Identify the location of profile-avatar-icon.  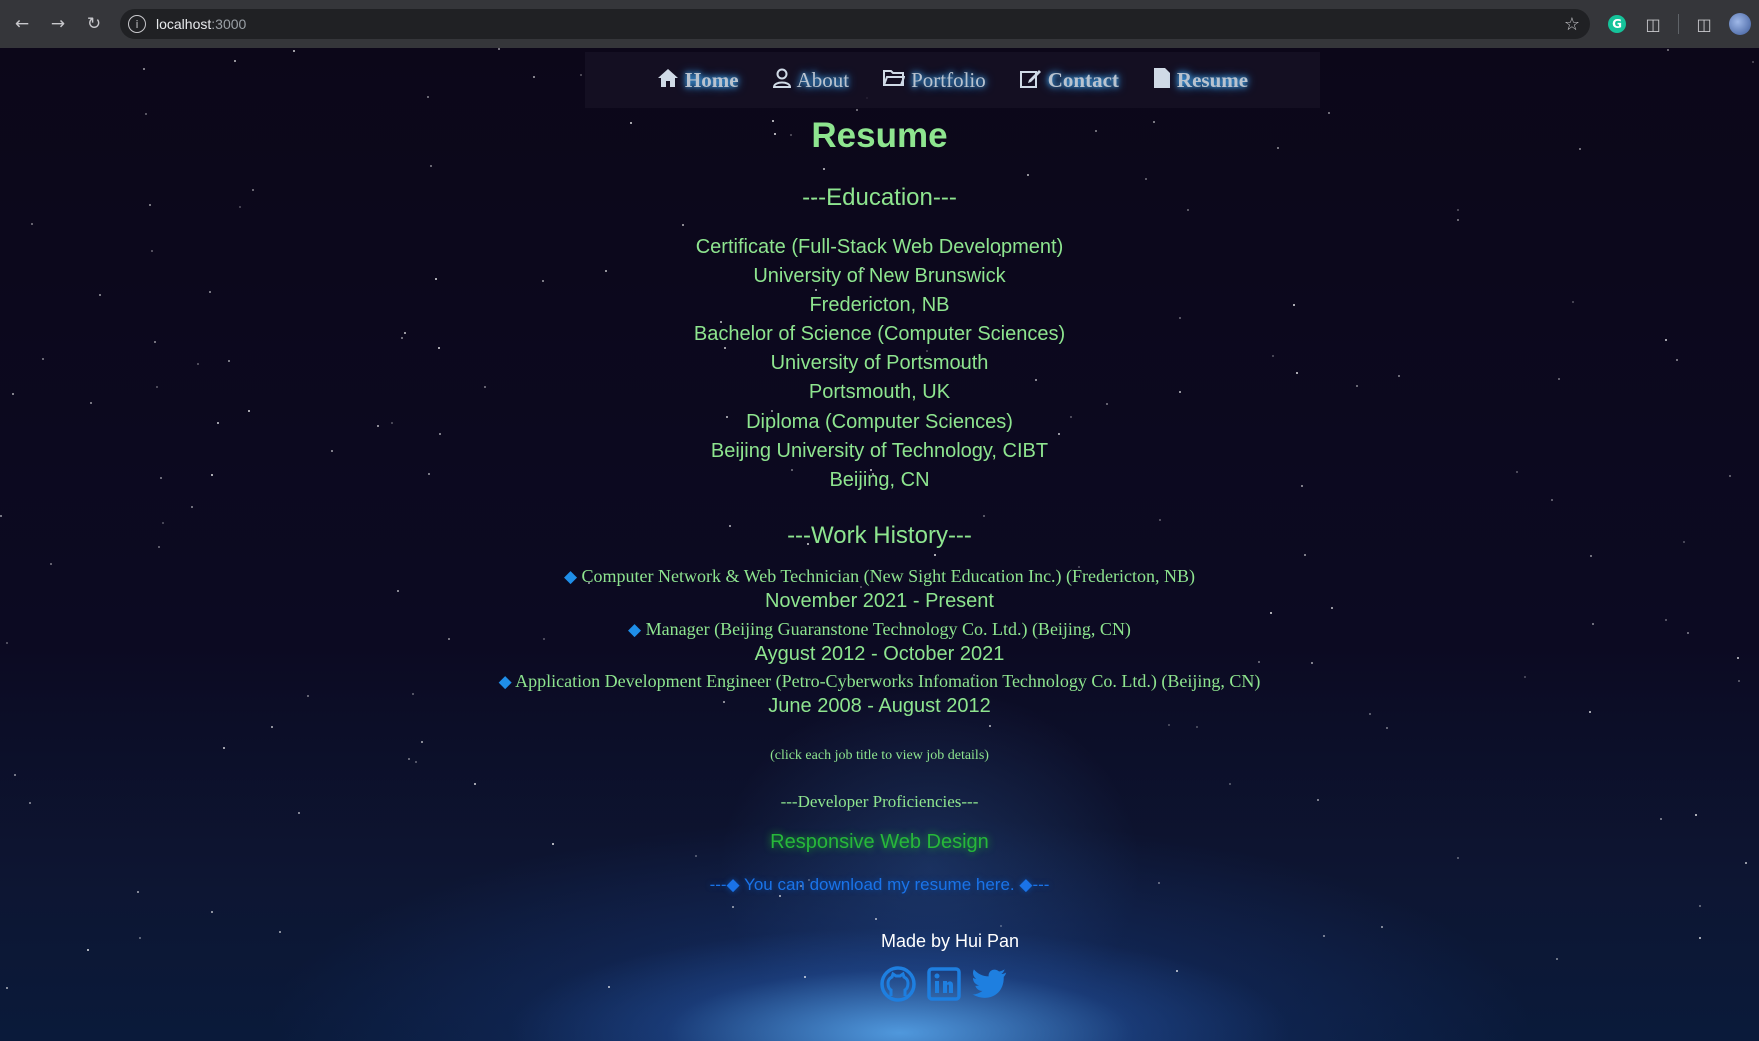
(1740, 24).